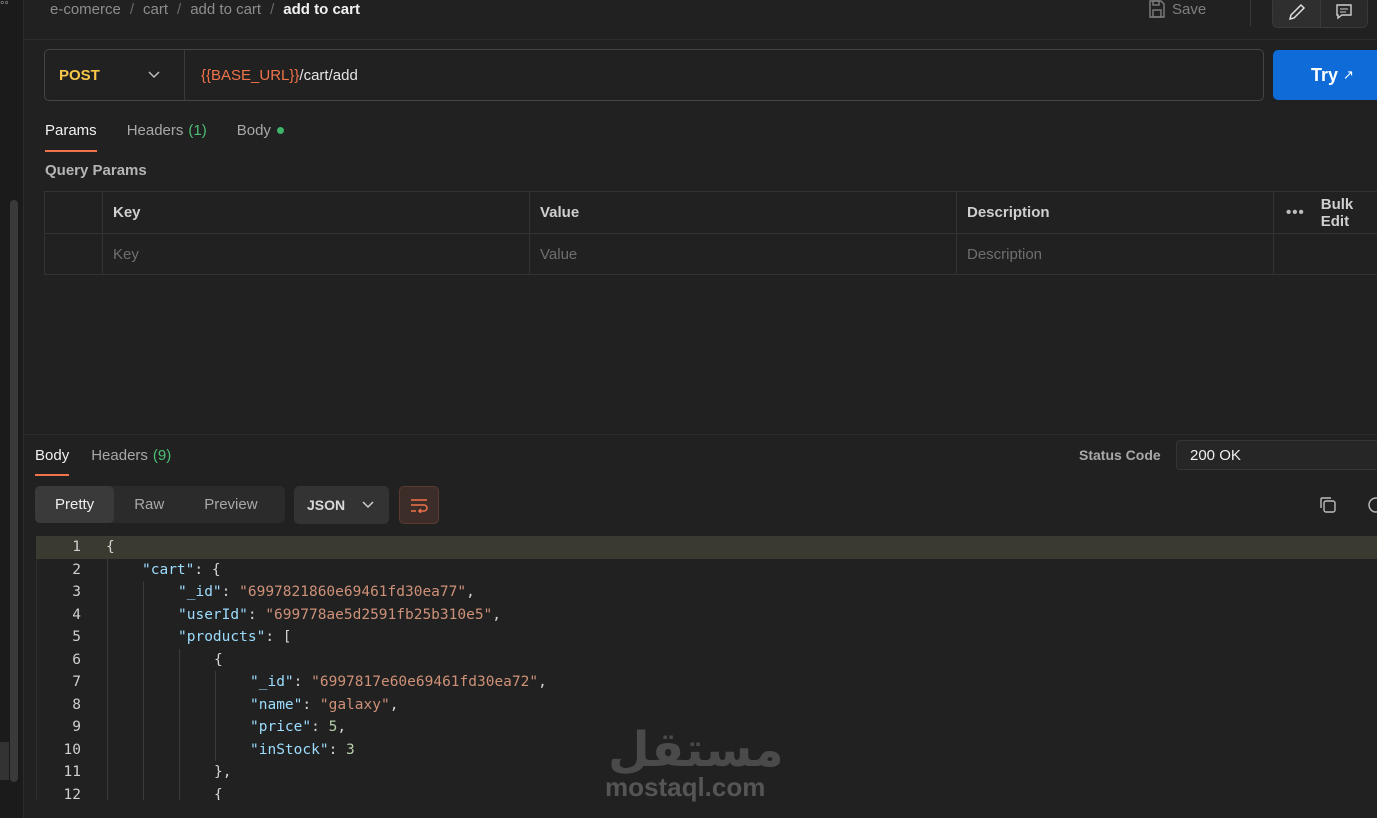 The height and width of the screenshot is (818, 1377). Describe the element at coordinates (52, 460) in the screenshot. I see `tab-response-body: Body` at that location.